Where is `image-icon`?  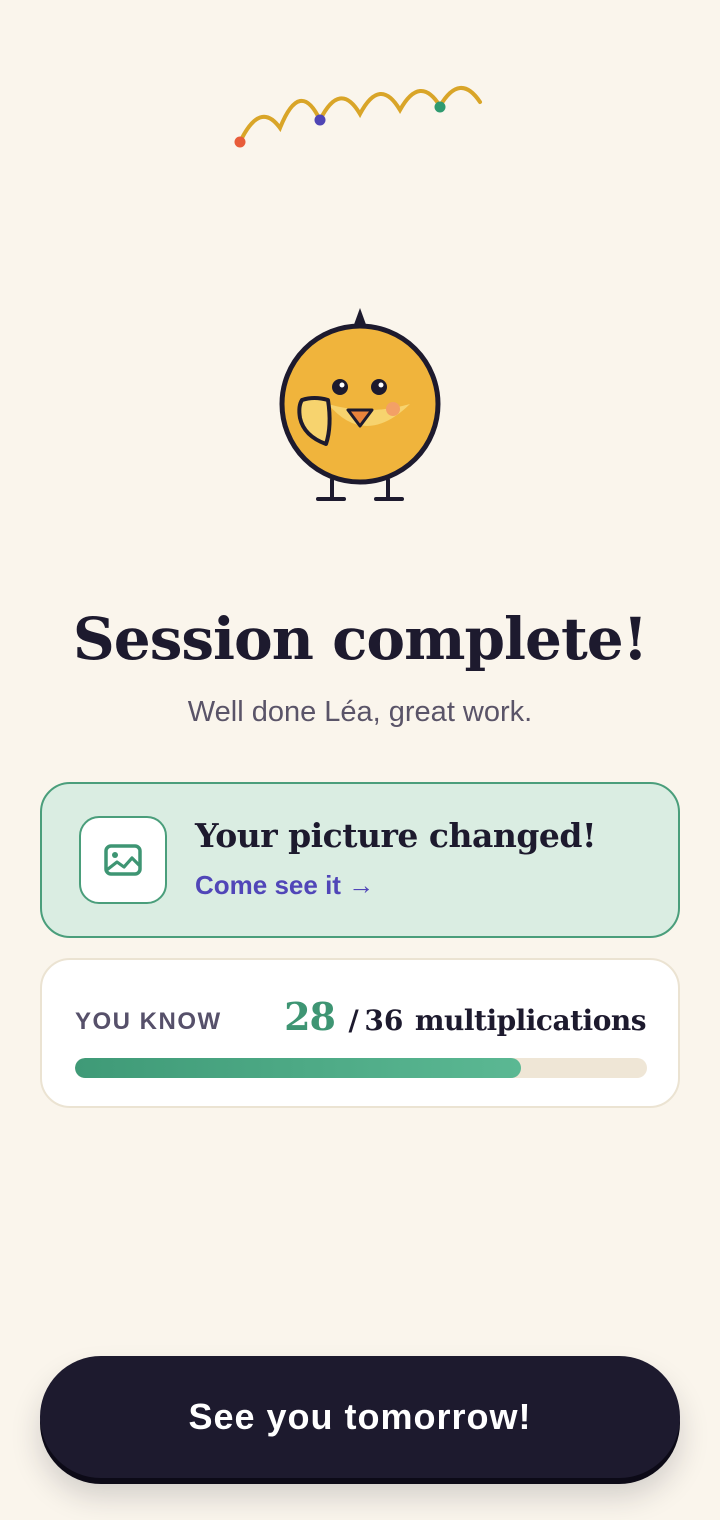 image-icon is located at coordinates (123, 860).